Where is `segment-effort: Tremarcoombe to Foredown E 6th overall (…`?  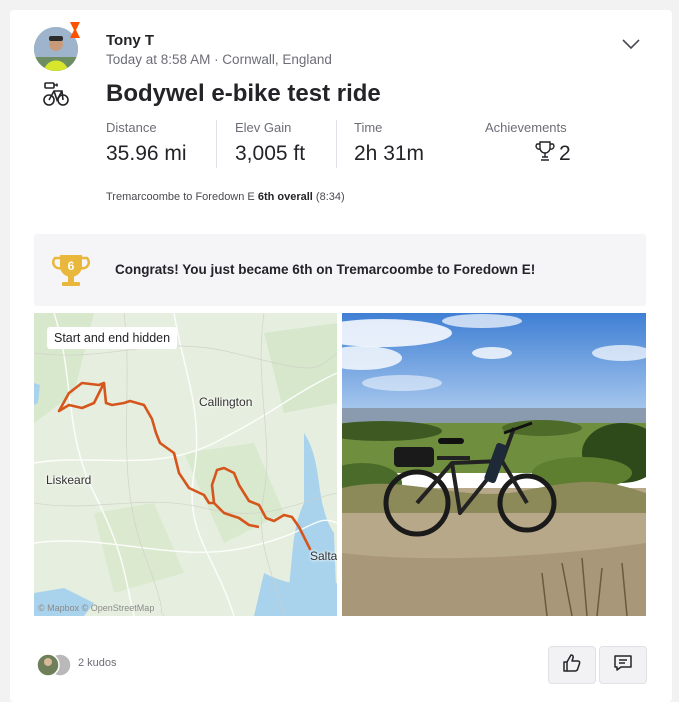 segment-effort: Tremarcoombe to Foredown E 6th overall (… is located at coordinates (225, 197).